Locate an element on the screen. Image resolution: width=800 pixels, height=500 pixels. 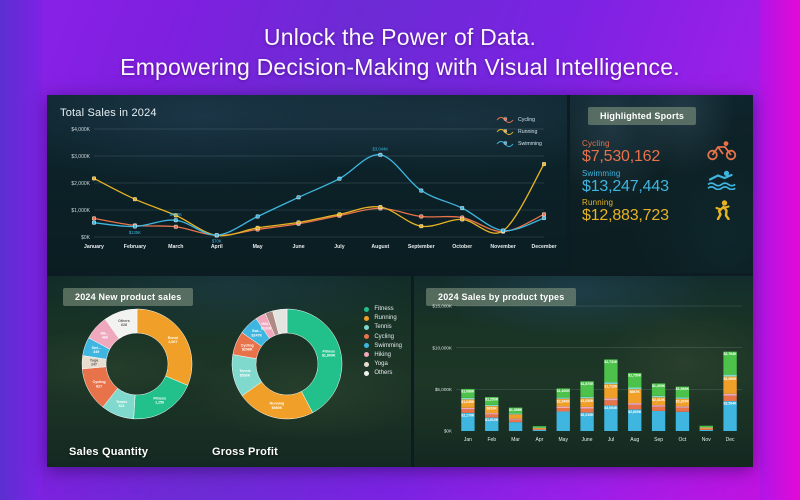
kpi-swimming: Swimming $13,247,443 is located at coordinates (661, 183).